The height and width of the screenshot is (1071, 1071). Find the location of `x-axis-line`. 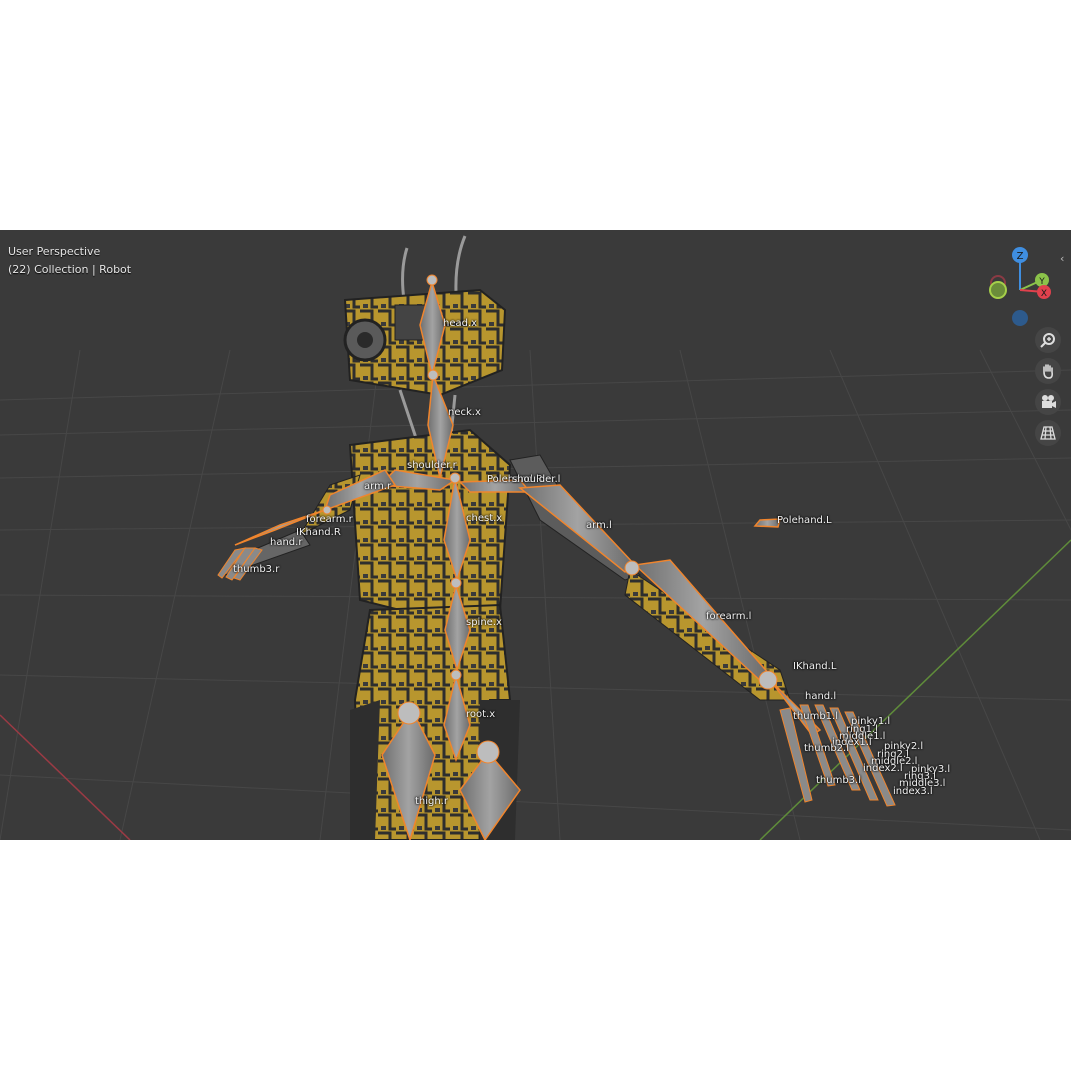

x-axis-line is located at coordinates (65, 777).